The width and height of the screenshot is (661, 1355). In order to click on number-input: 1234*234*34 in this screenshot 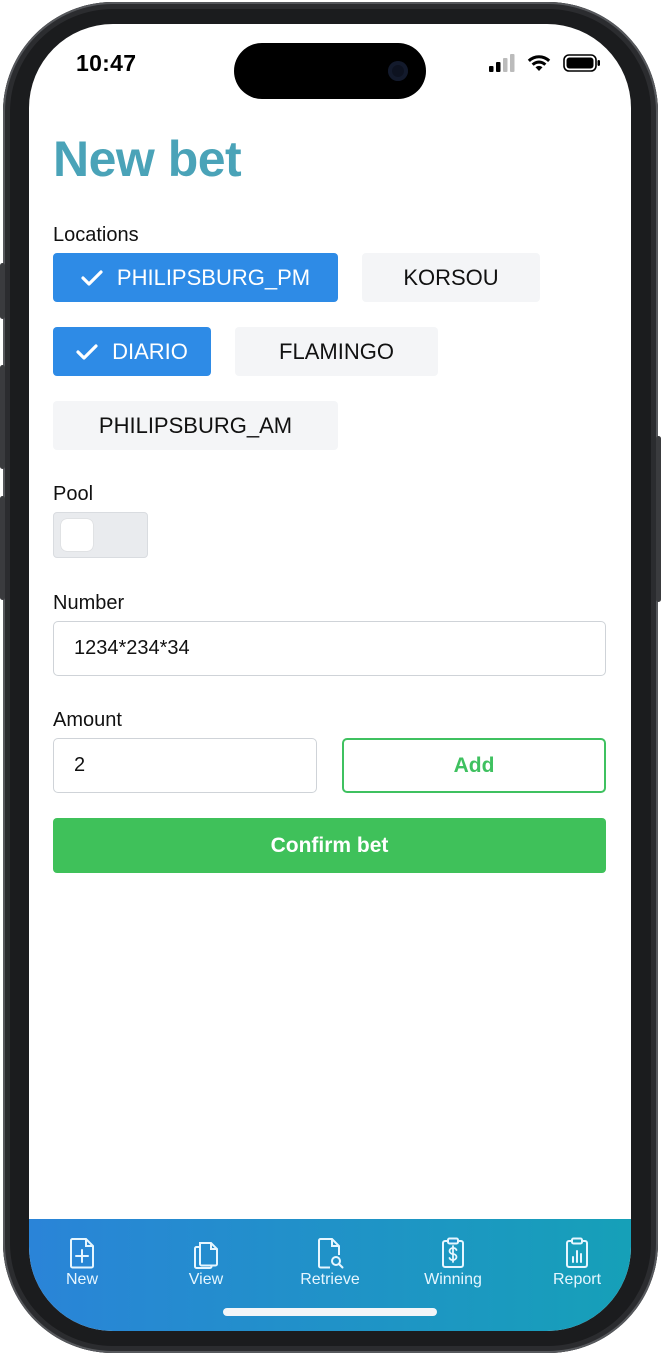, I will do `click(329, 648)`.